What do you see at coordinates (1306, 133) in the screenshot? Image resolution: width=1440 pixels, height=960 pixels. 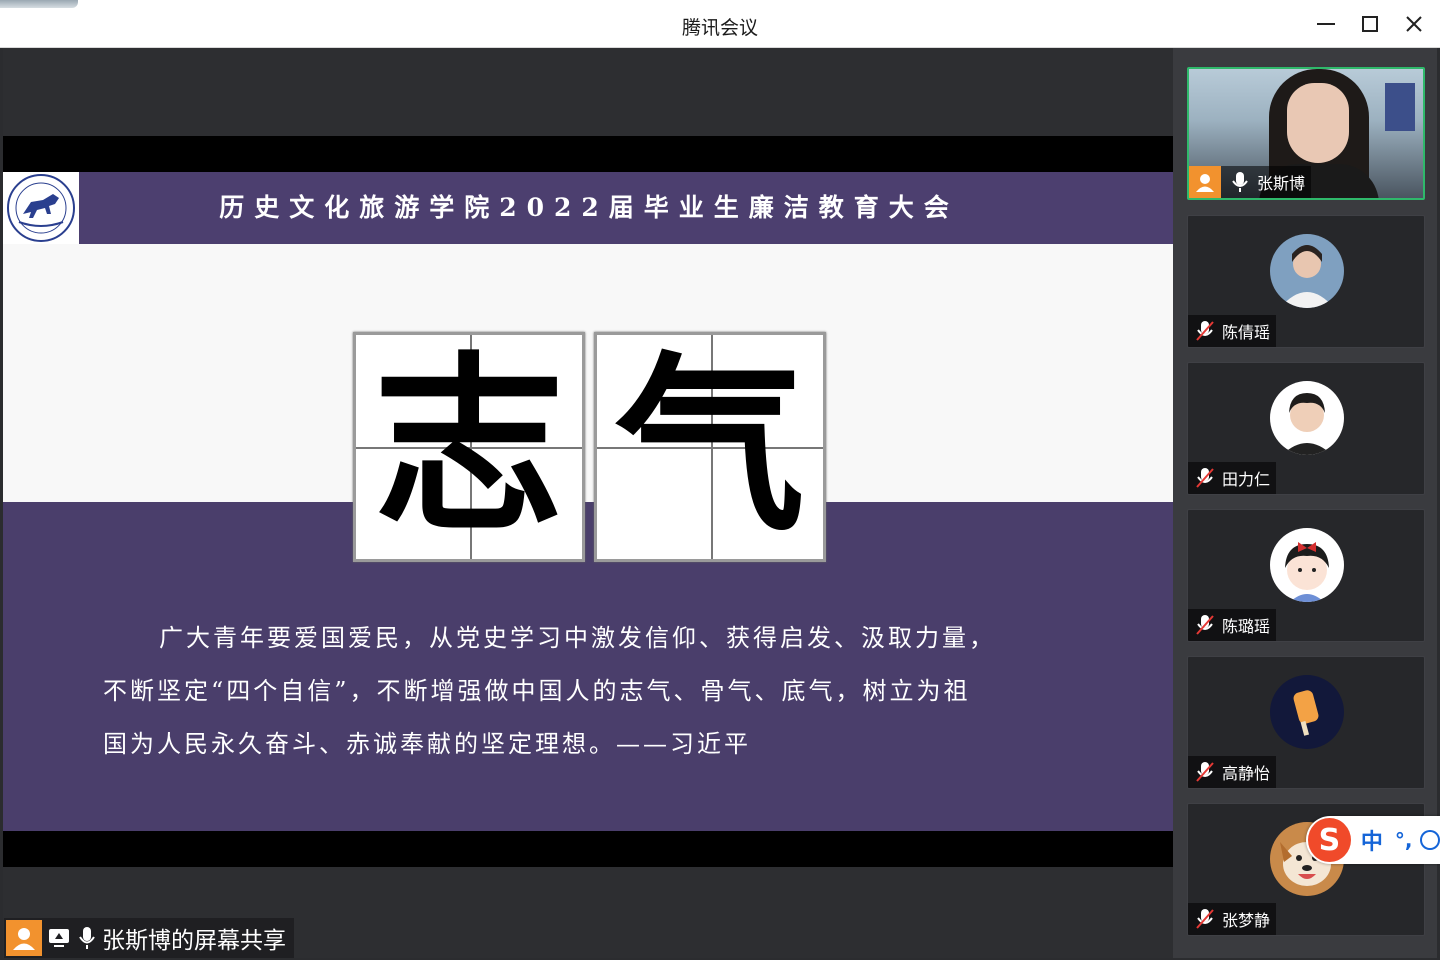 I see `participant-tile-active: 张斯博` at bounding box center [1306, 133].